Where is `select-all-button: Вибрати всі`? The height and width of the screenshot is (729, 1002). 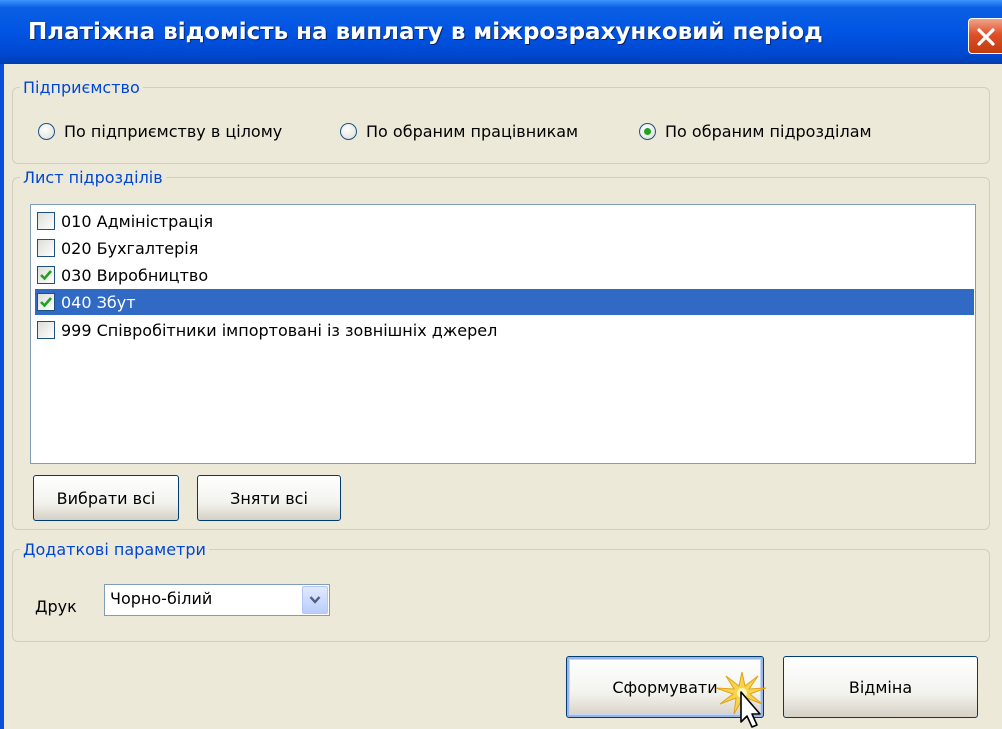
select-all-button: Вибрати всі is located at coordinates (106, 498).